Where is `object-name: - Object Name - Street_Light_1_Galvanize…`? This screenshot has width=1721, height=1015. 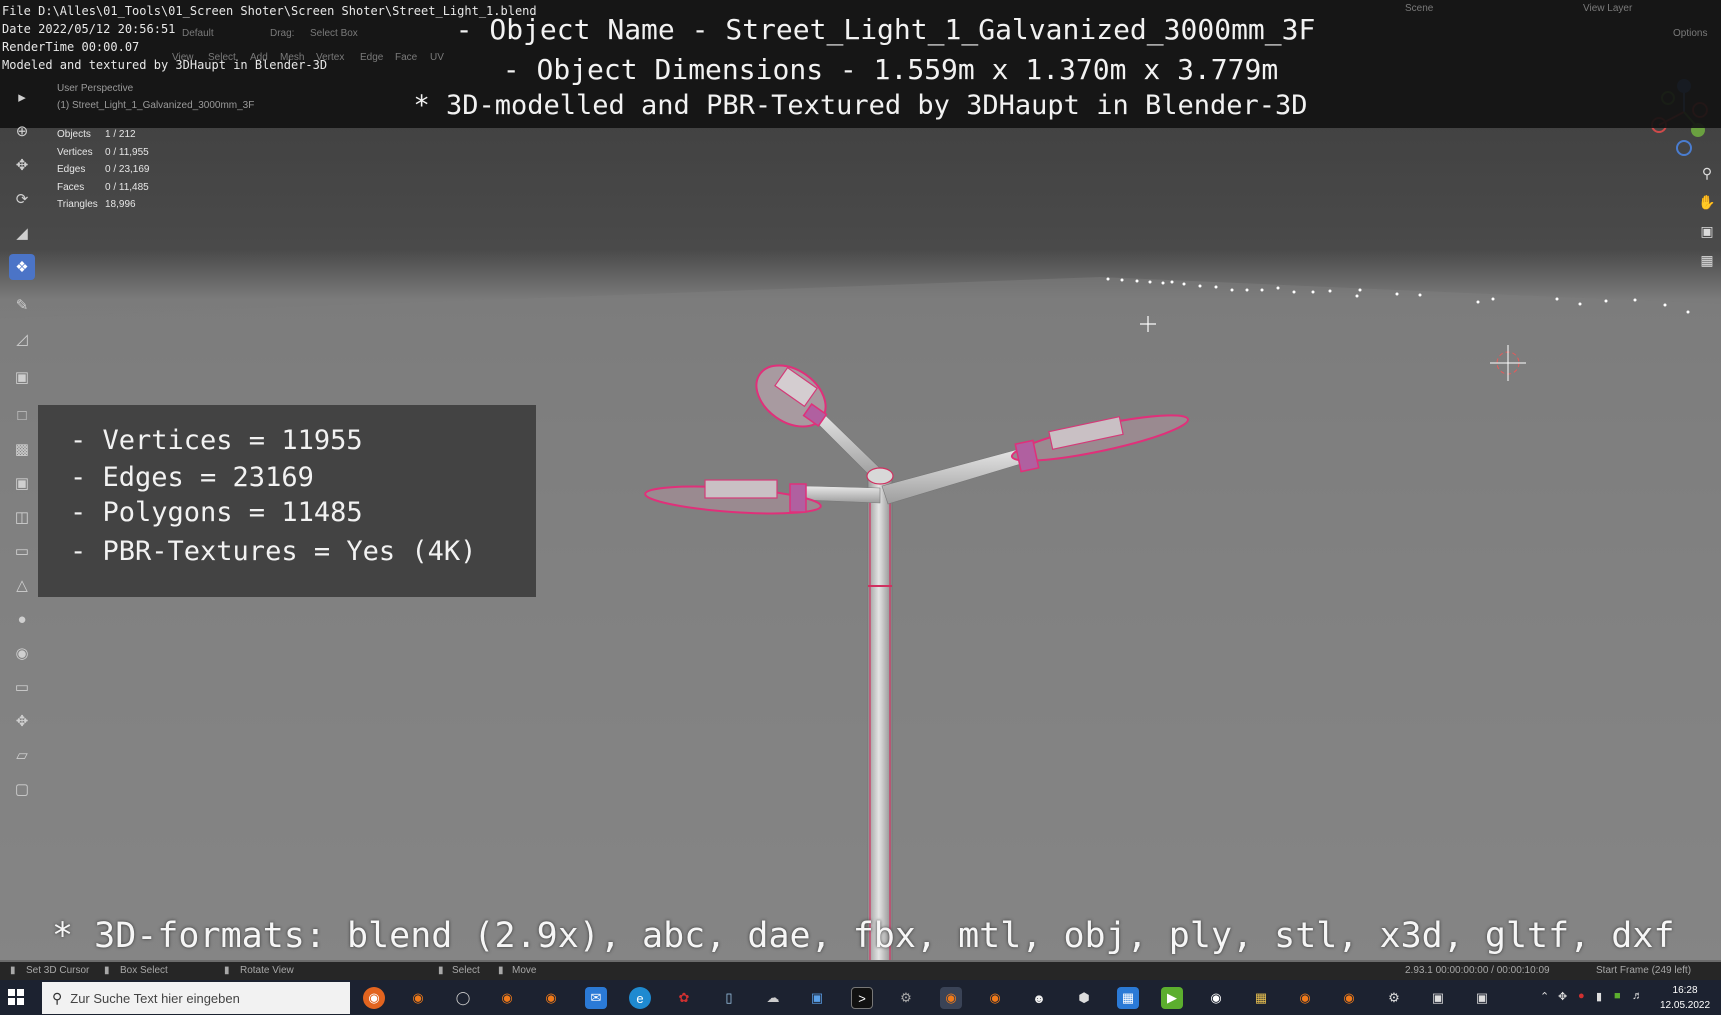 object-name: - Object Name - Street_Light_1_Galvanize… is located at coordinates (885, 29).